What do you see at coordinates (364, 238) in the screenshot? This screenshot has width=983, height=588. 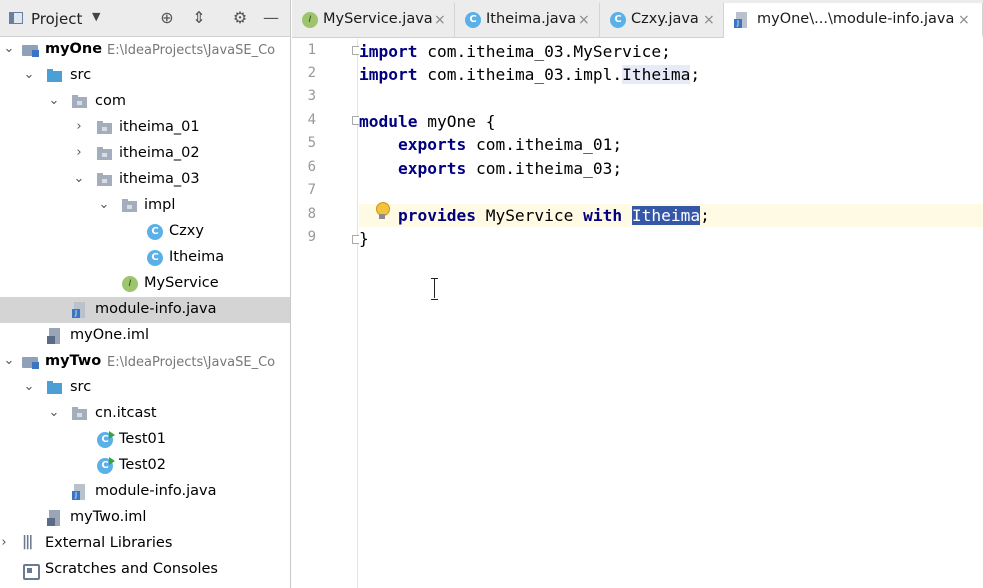 I see `code-text: }` at bounding box center [364, 238].